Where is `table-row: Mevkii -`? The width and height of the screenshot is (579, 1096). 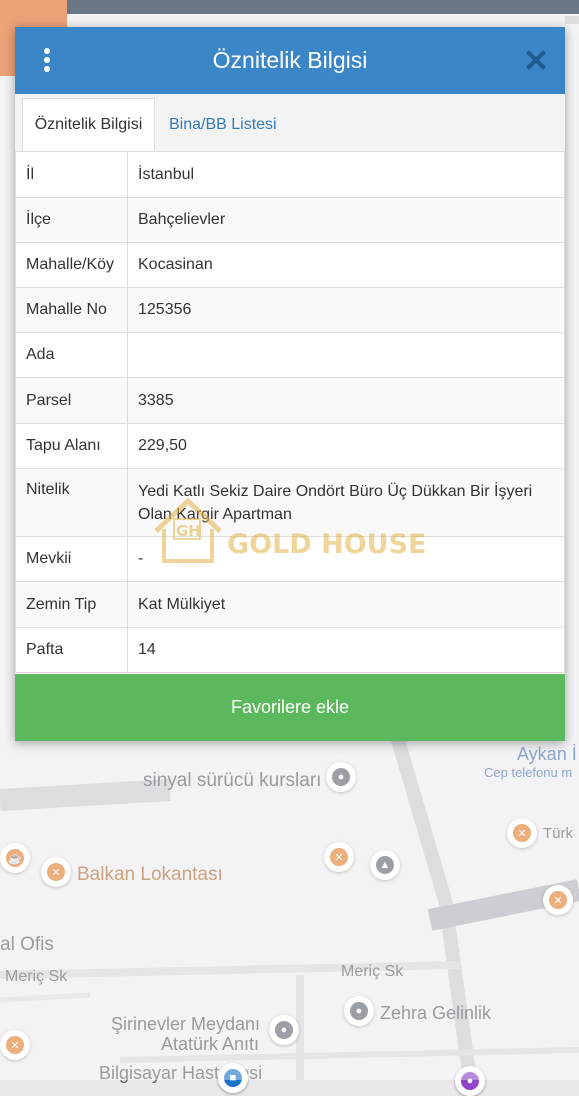 table-row: Mevkii - is located at coordinates (290, 559).